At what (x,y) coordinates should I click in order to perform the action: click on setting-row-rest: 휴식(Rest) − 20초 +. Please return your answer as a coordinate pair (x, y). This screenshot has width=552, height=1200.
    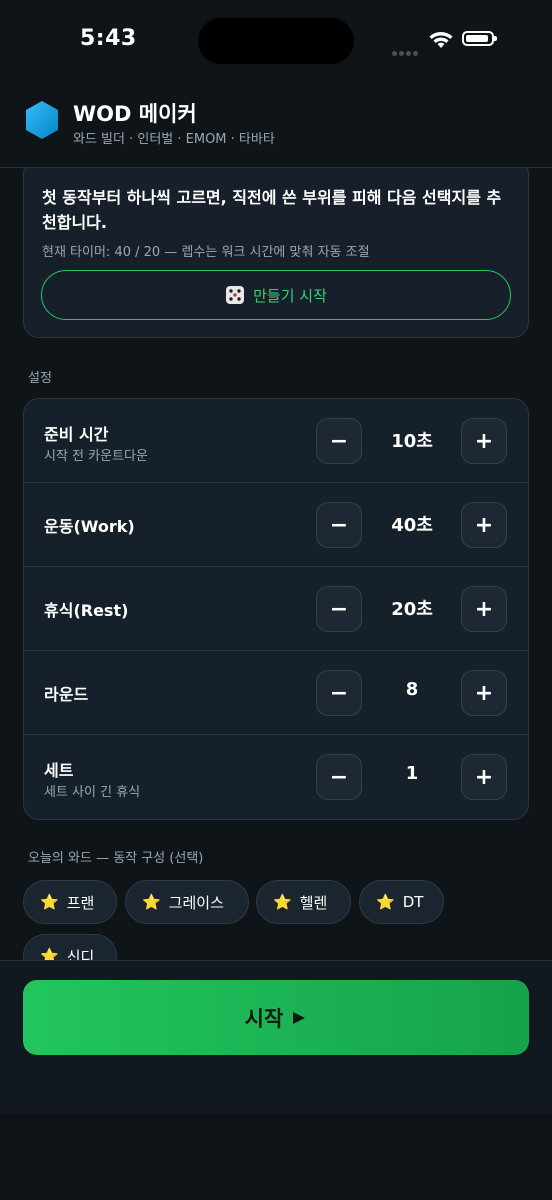
    Looking at the image, I should click on (276, 609).